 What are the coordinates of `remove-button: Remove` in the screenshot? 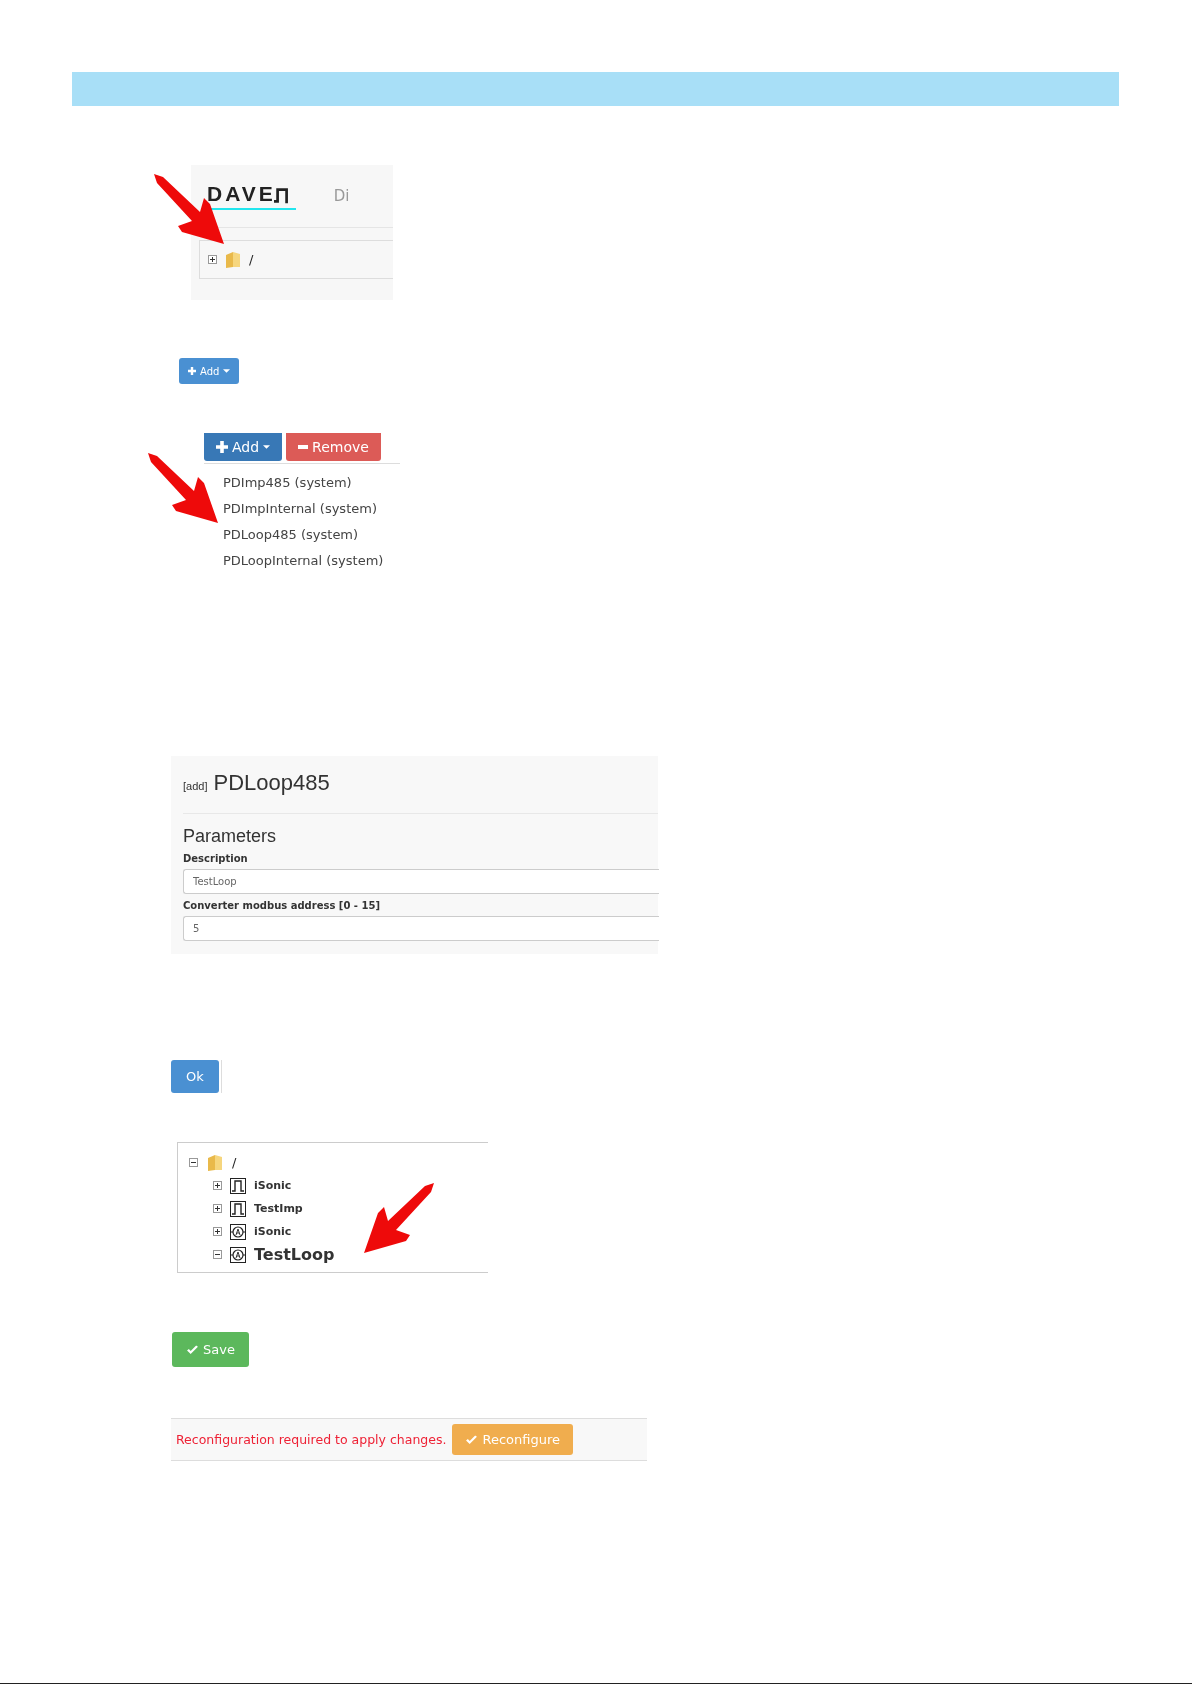 It's located at (333, 447).